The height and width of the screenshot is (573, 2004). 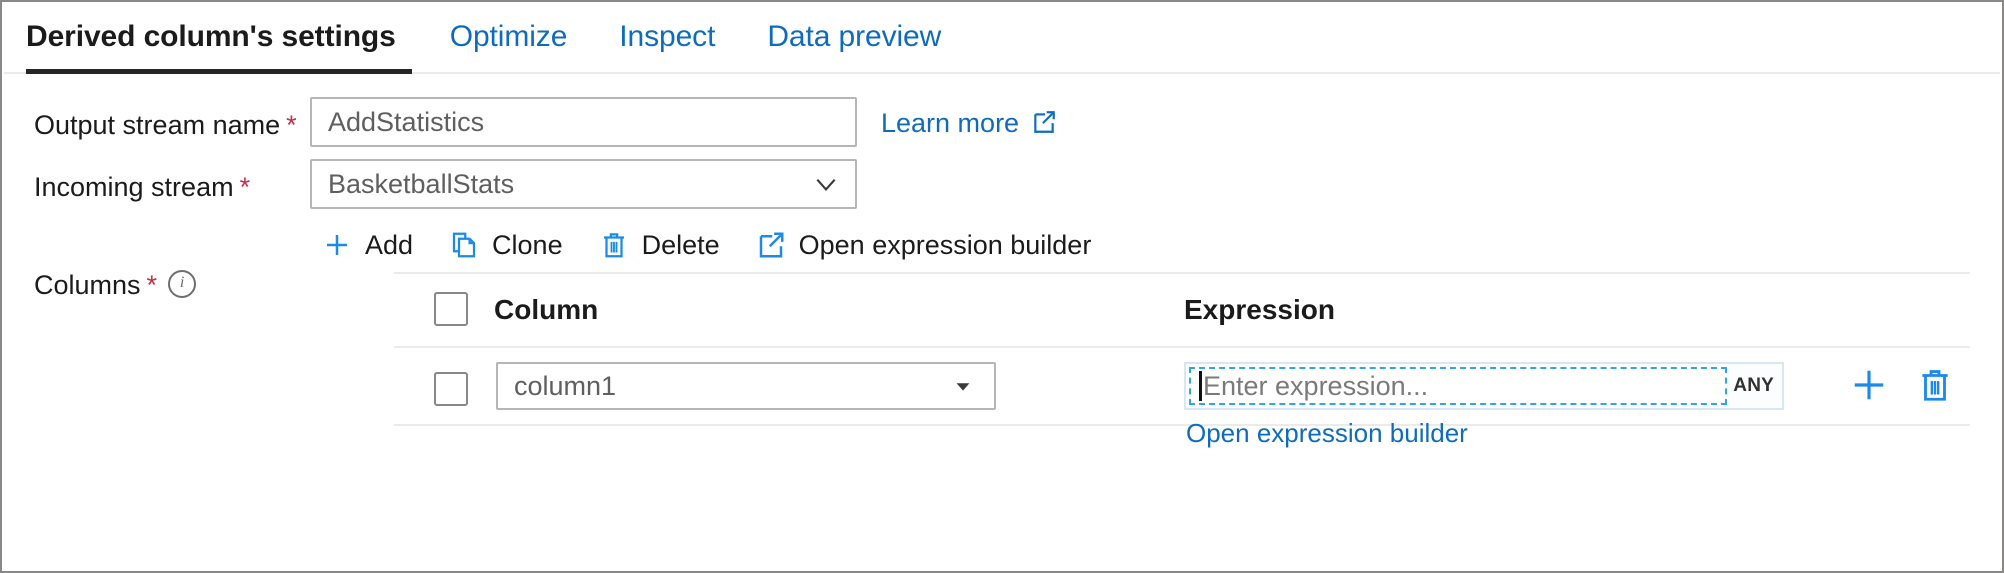 I want to click on expression-input-wrapper: Enter expression... ANY, so click(x=1484, y=386).